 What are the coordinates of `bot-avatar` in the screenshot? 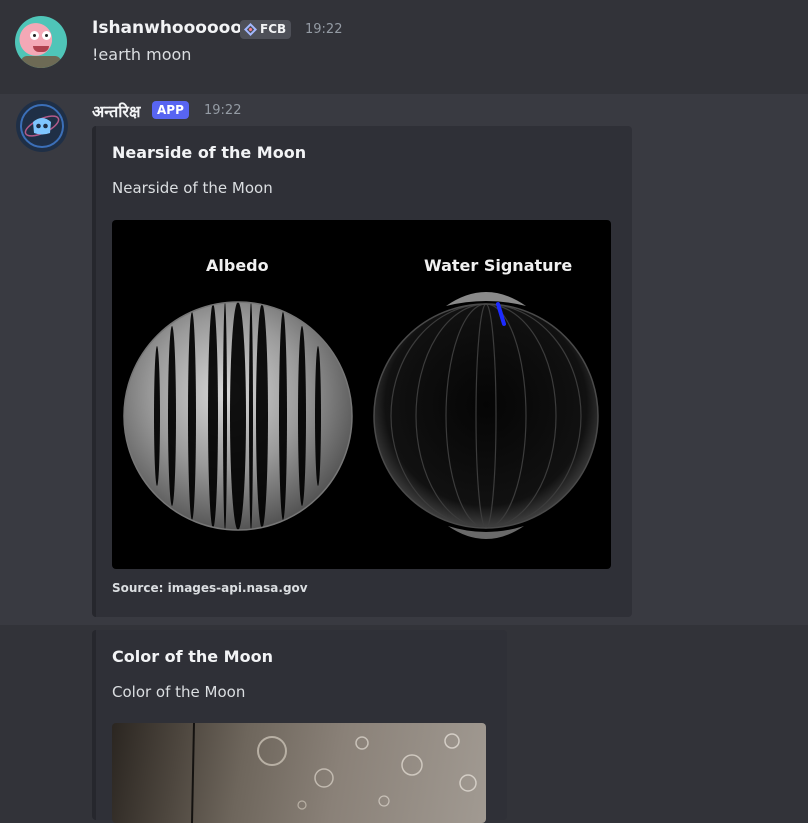 It's located at (42, 126).